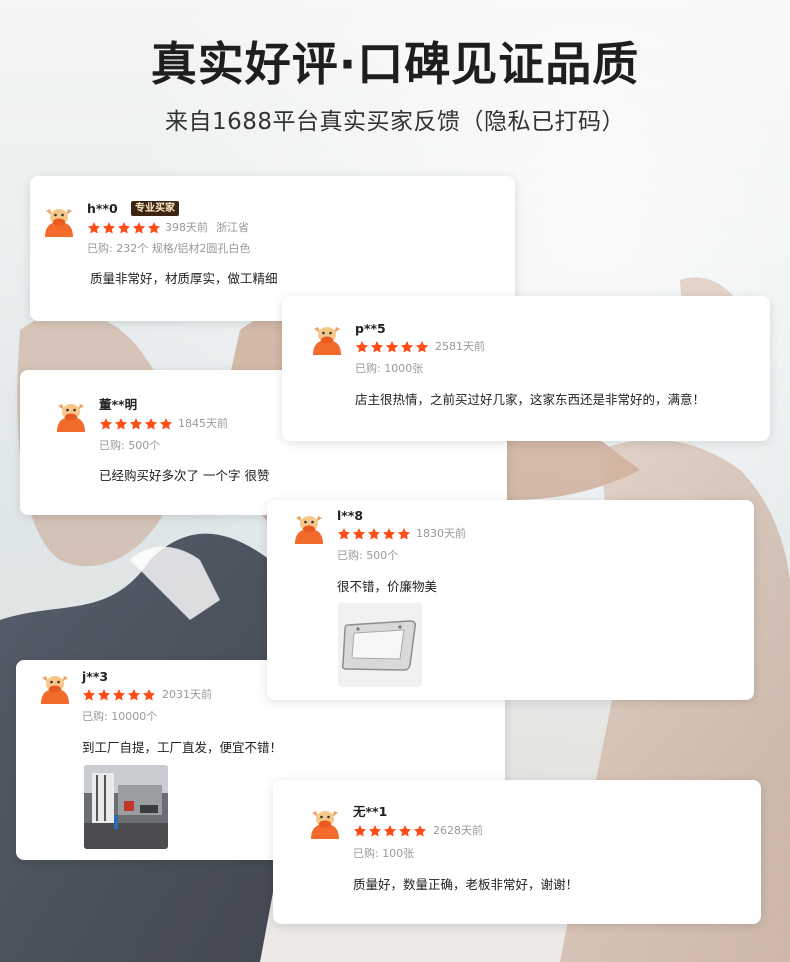 The height and width of the screenshot is (962, 790). What do you see at coordinates (530, 399) in the screenshot?
I see `review-comment: 店主很热情，之前买过好几家，这家东西还是非常好的，满意！` at bounding box center [530, 399].